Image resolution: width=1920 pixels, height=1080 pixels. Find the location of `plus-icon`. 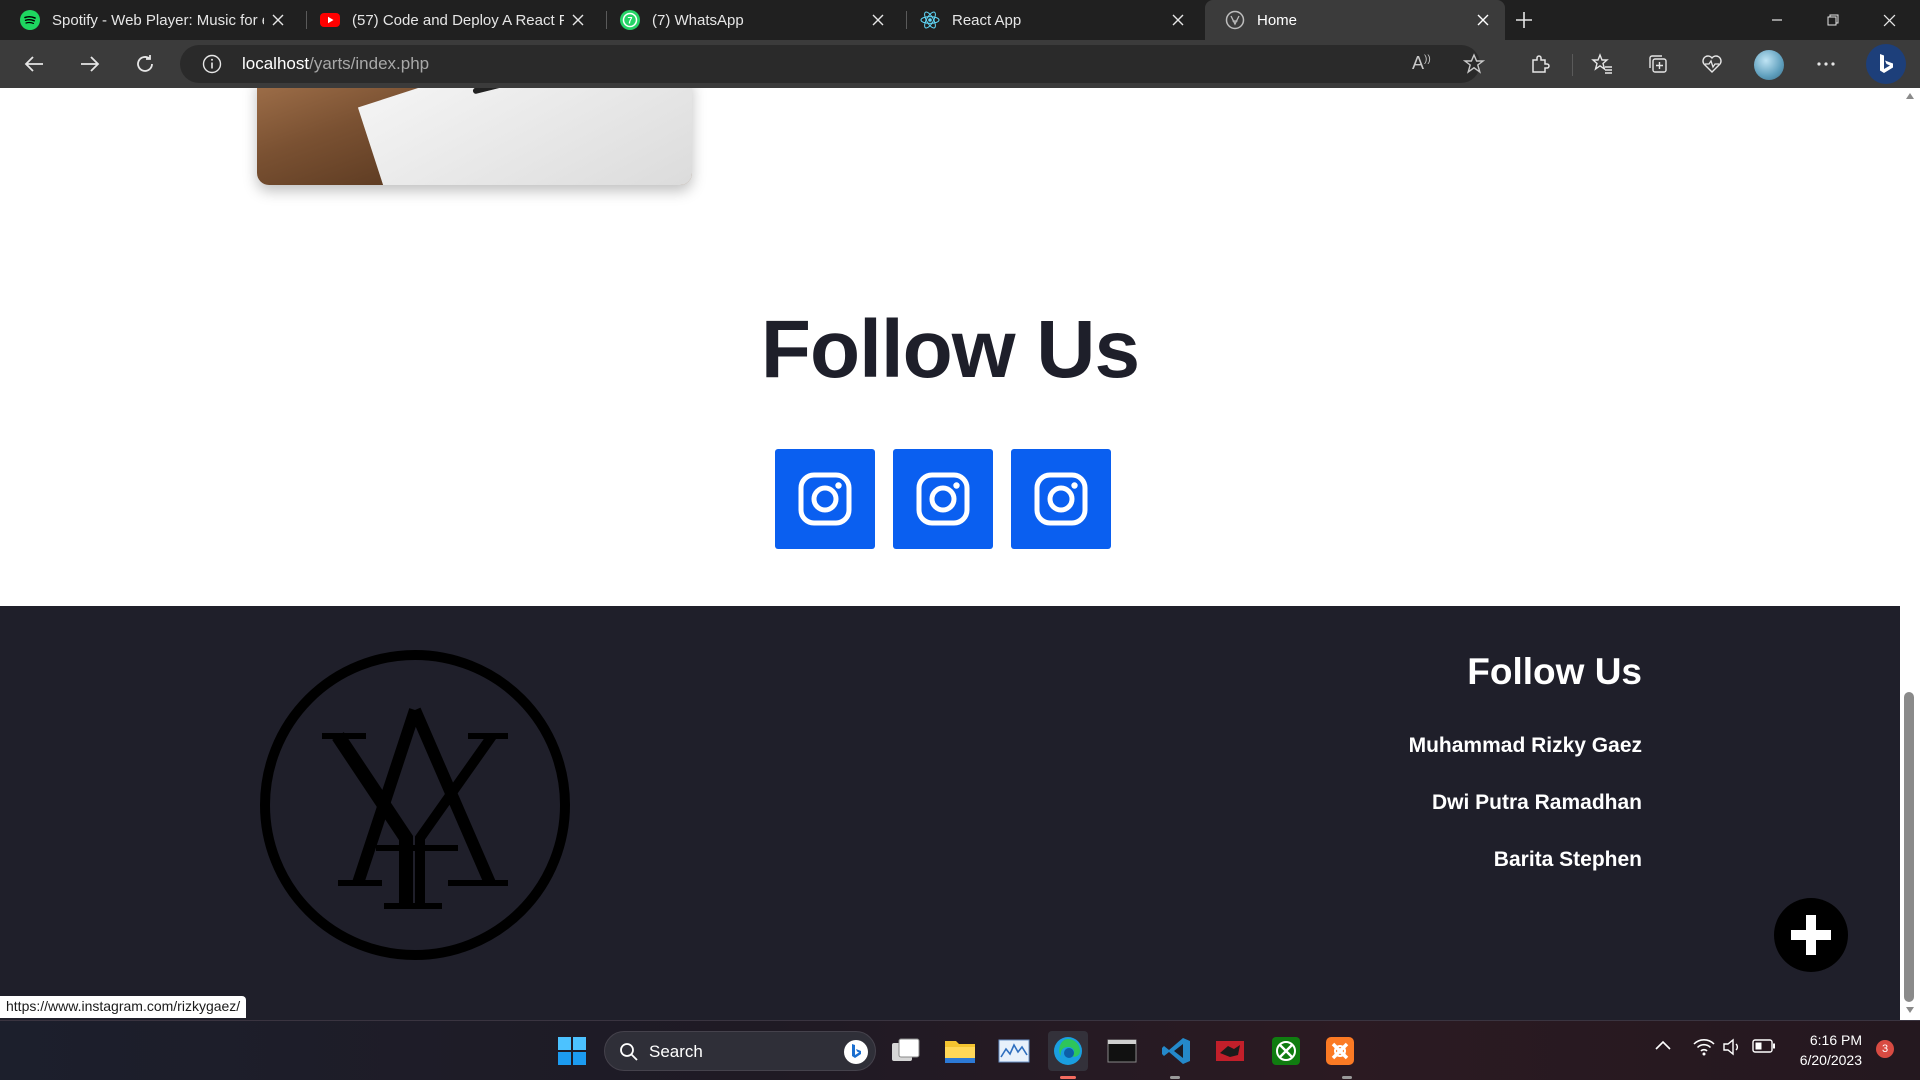

plus-icon is located at coordinates (1524, 20).